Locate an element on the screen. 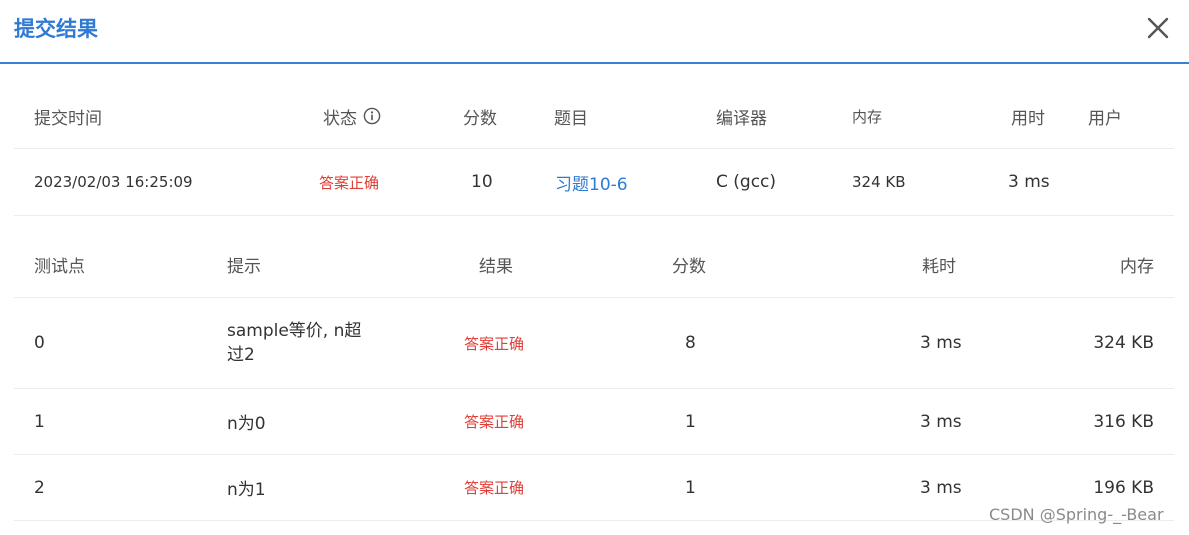 Image resolution: width=1189 pixels, height=535 pixels. case-hint: sample等价, n超过2 is located at coordinates (294, 343).